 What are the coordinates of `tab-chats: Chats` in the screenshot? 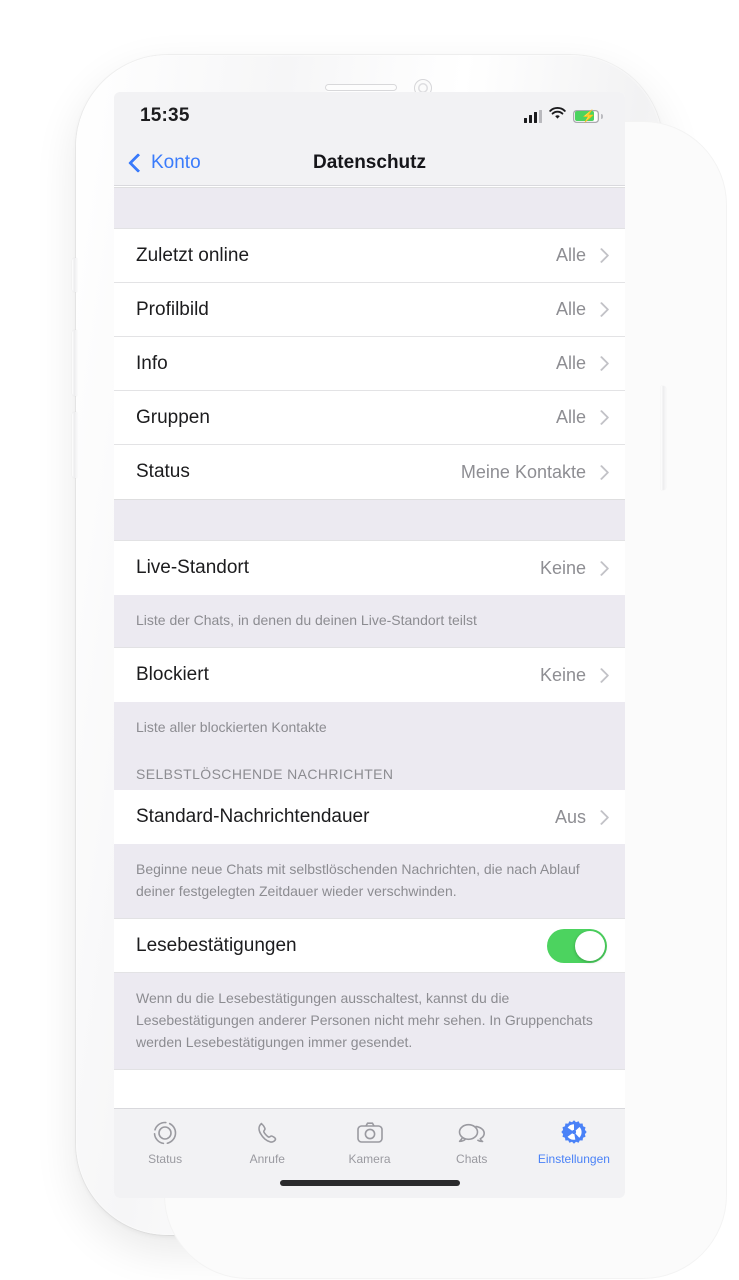 It's located at (472, 1142).